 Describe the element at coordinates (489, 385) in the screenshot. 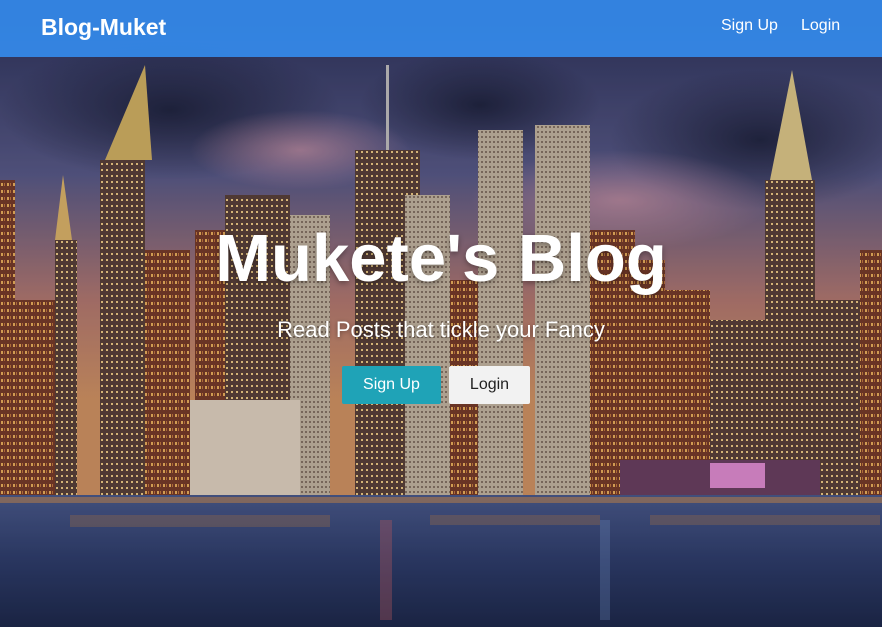

I see `login-button: Login` at that location.